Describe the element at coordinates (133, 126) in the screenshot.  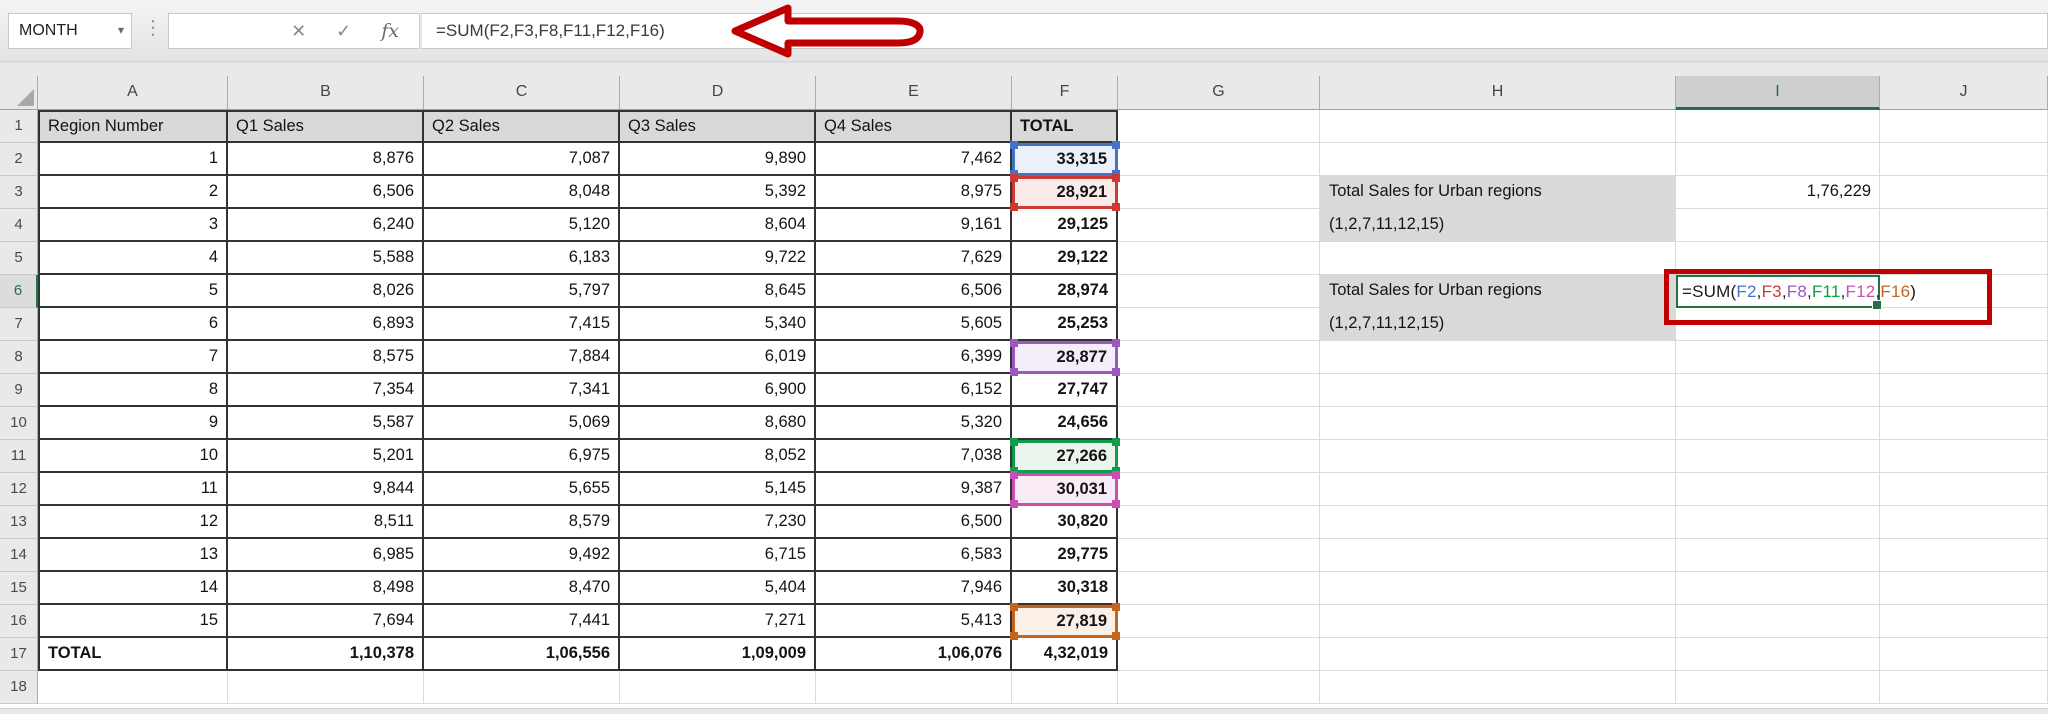
I see `cell-A1: Region Number` at that location.